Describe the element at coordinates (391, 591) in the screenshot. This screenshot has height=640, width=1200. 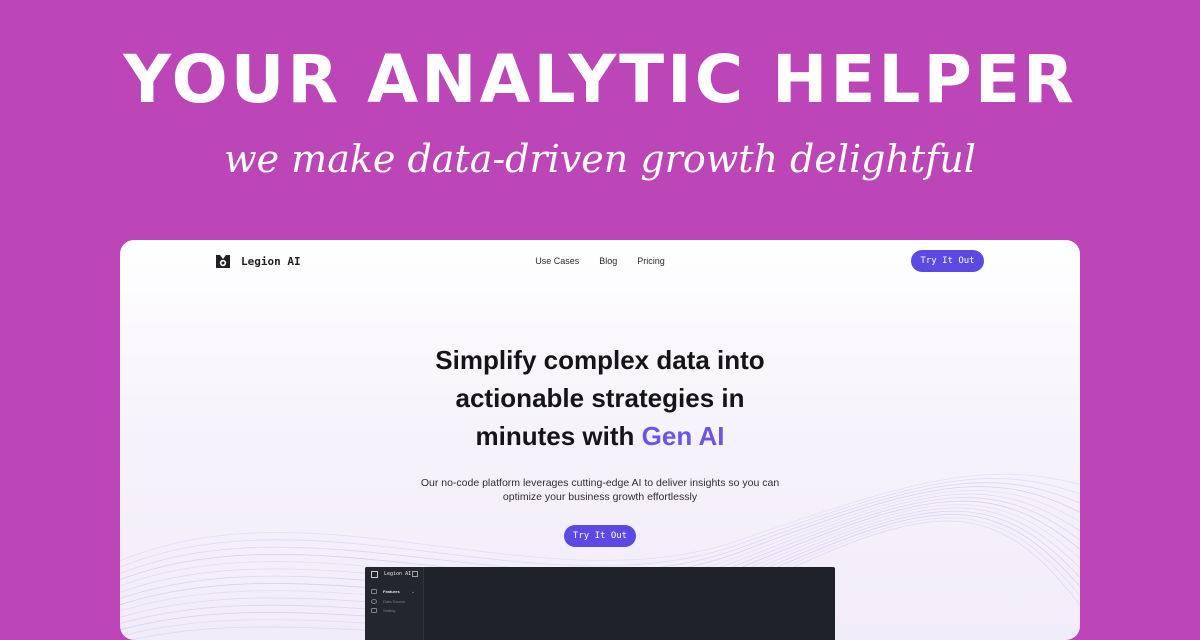
I see `app-sidebar-item-label: Features` at that location.